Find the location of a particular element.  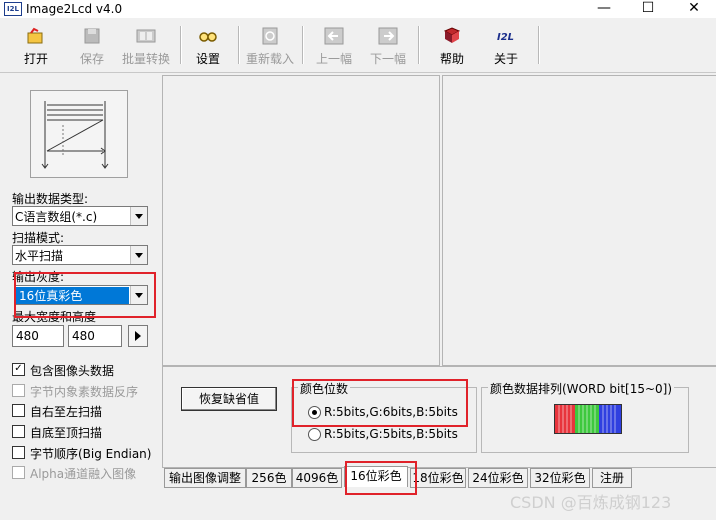

open-folder-icon is located at coordinates (35, 35).